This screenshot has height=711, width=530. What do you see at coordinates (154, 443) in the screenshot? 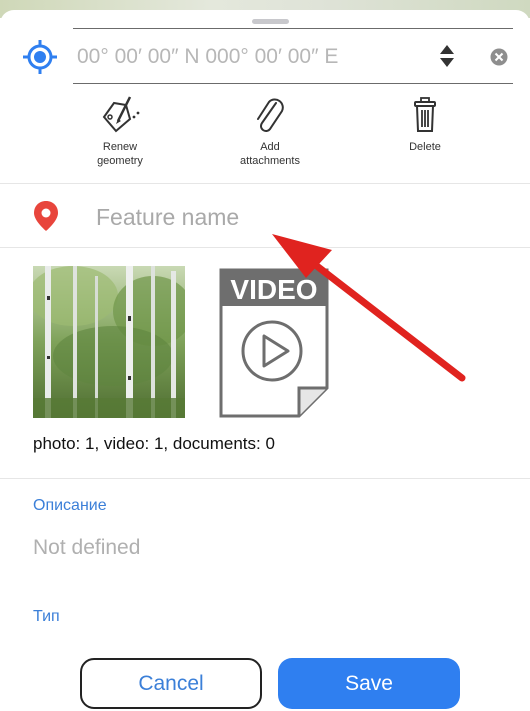
I see `attachments-summary: photo: 1, video: 1, documents: 0` at bounding box center [154, 443].